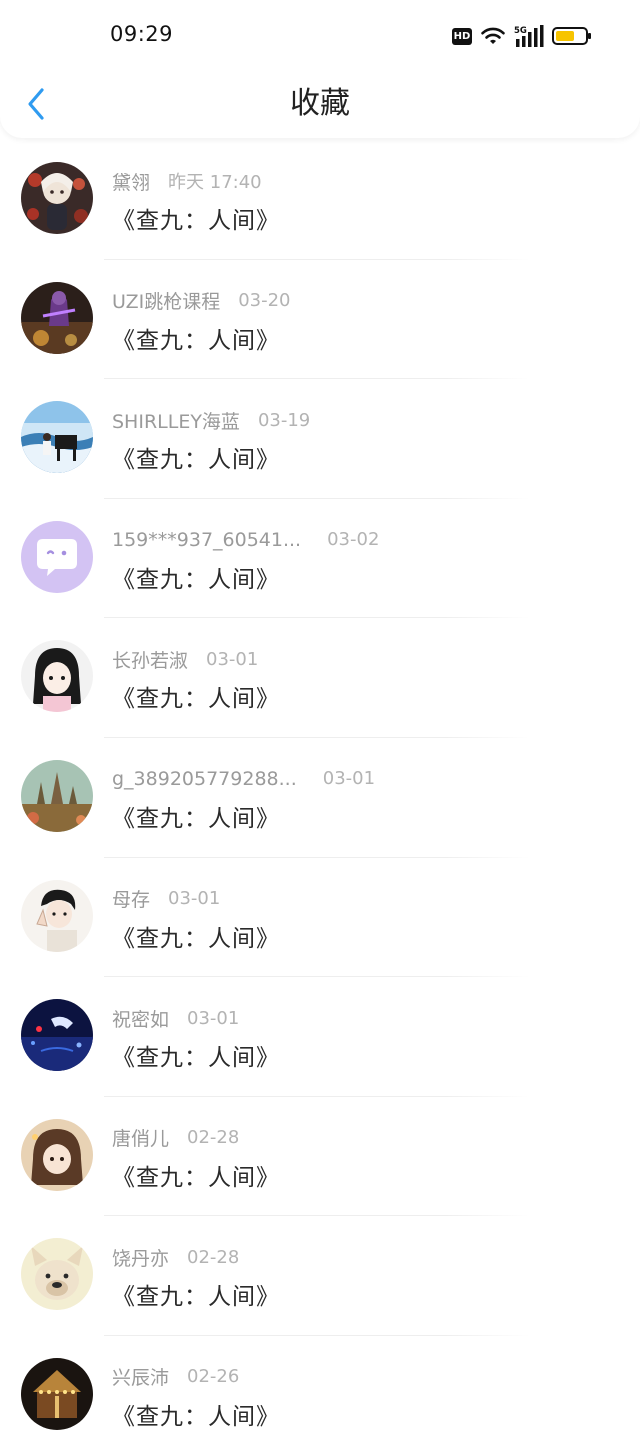 The height and width of the screenshot is (1456, 640). Describe the element at coordinates (57, 437) in the screenshot. I see `avatar-piano-sea` at that location.